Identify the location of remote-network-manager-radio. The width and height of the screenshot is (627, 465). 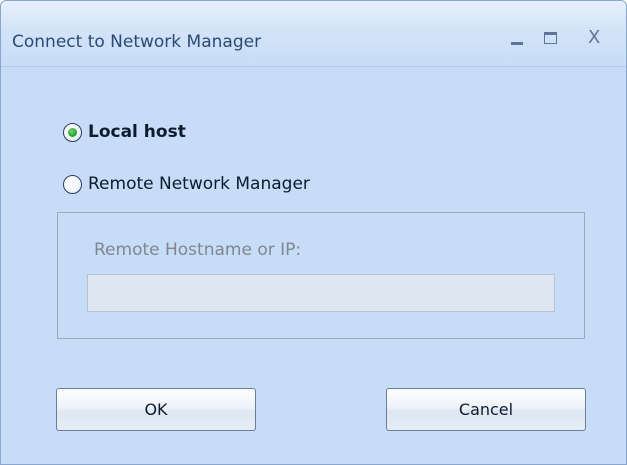
(72, 184).